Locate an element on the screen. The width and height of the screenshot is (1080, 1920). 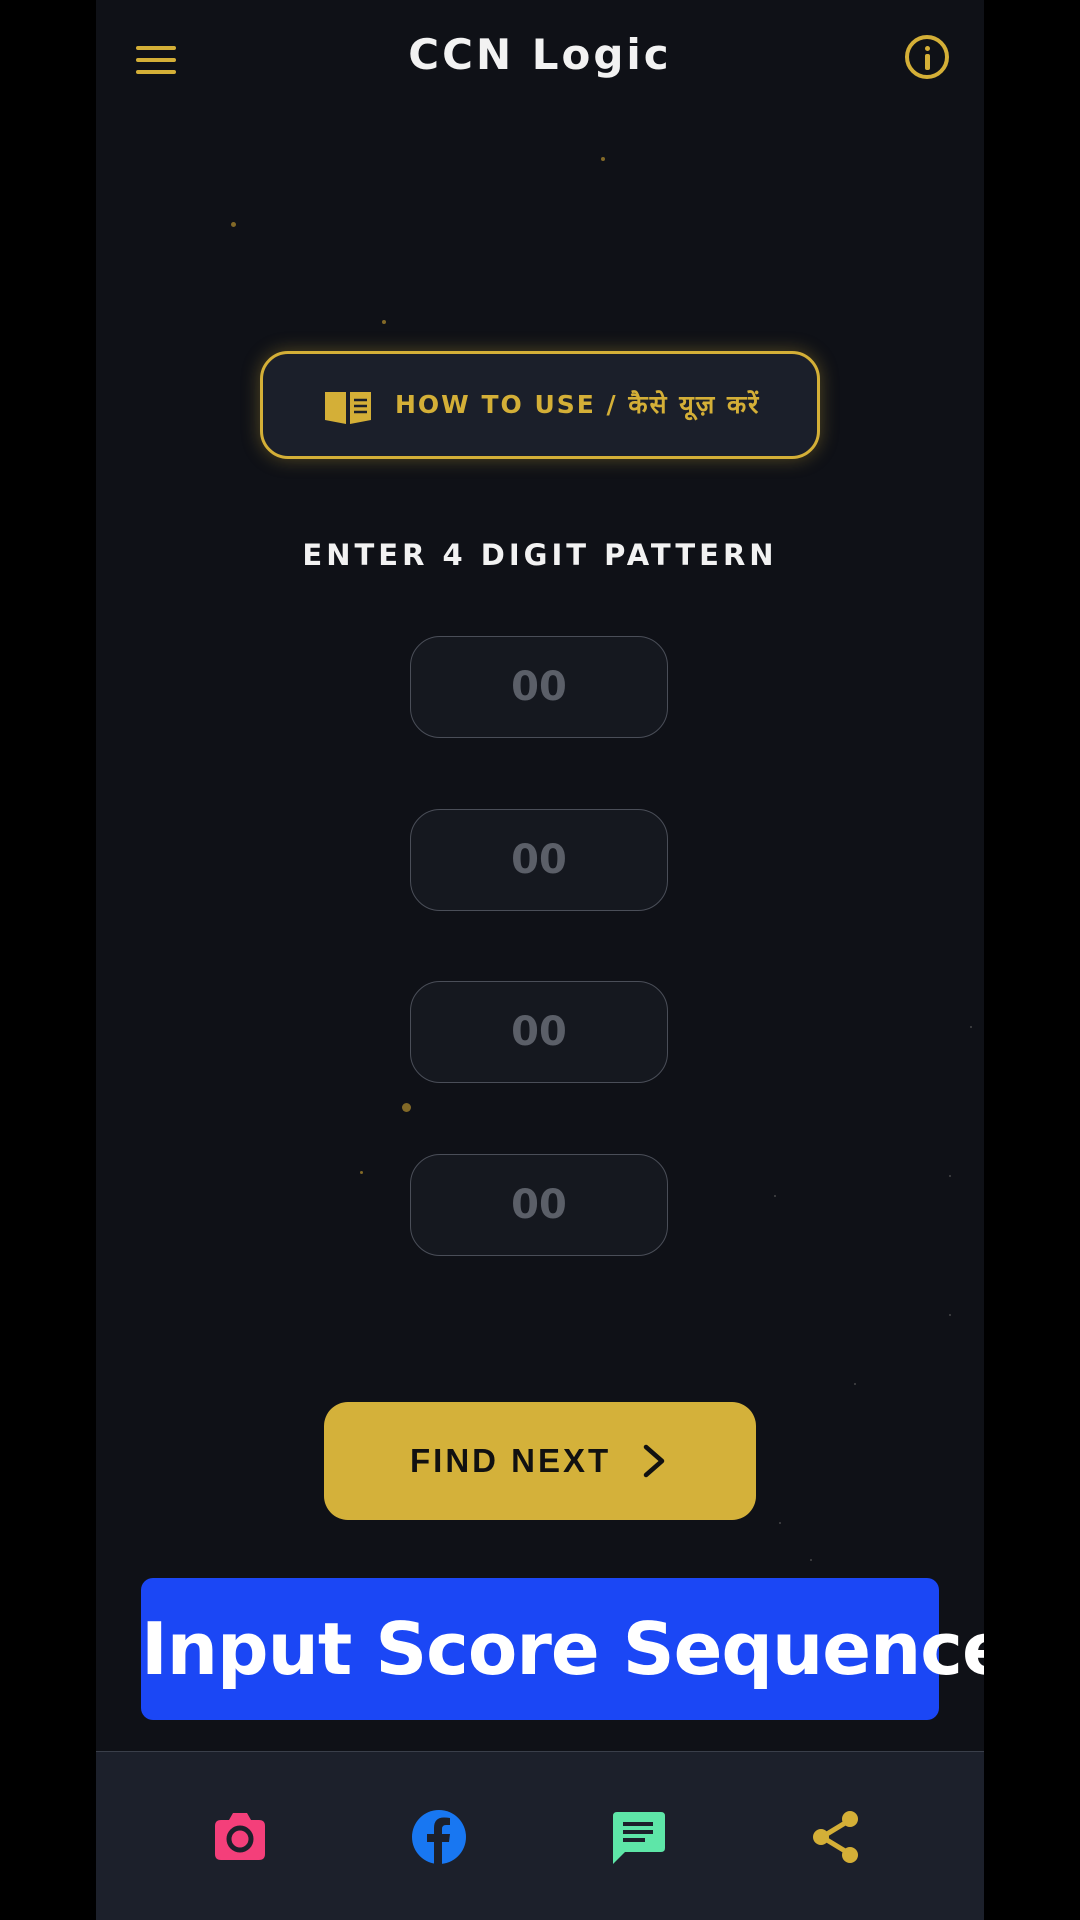
app-header: CCN Logic is located at coordinates (540, 60).